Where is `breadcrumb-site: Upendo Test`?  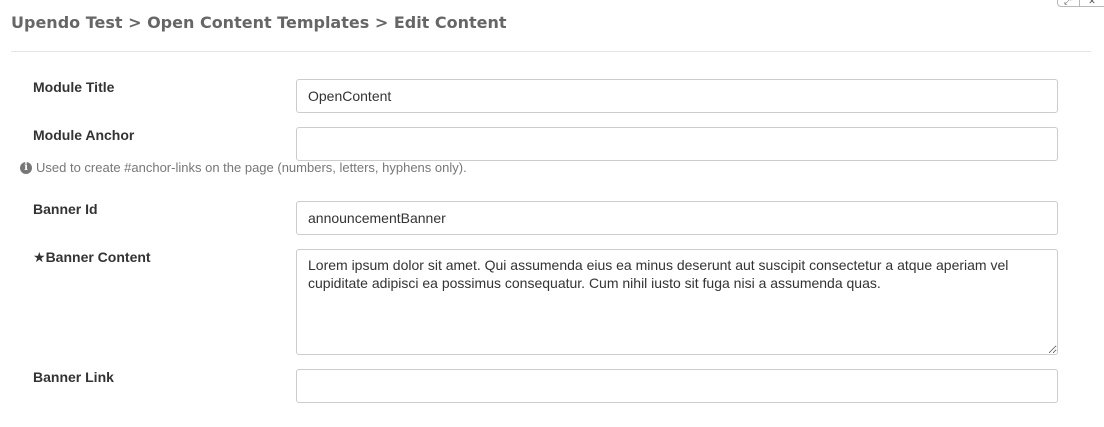
breadcrumb-site: Upendo Test is located at coordinates (67, 22).